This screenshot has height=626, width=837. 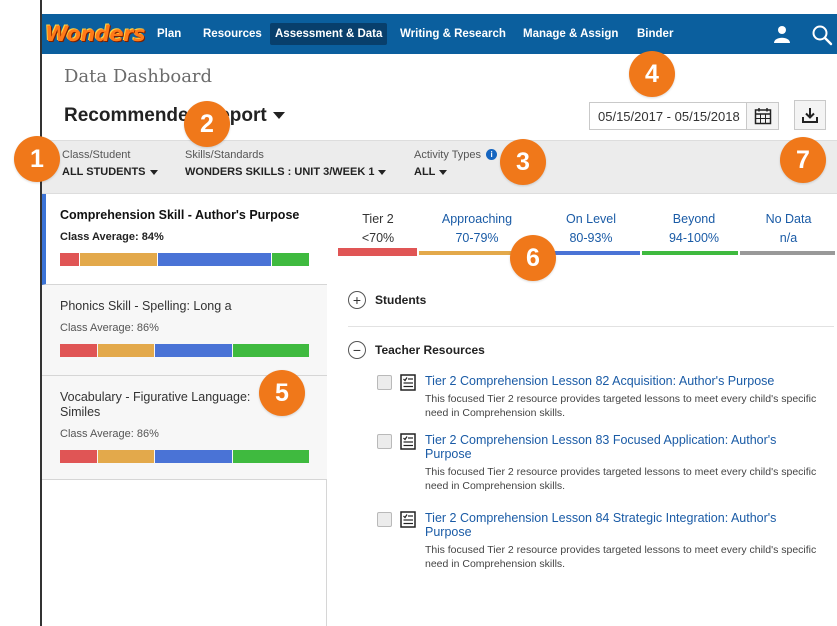 I want to click on divider, so click(x=591, y=326).